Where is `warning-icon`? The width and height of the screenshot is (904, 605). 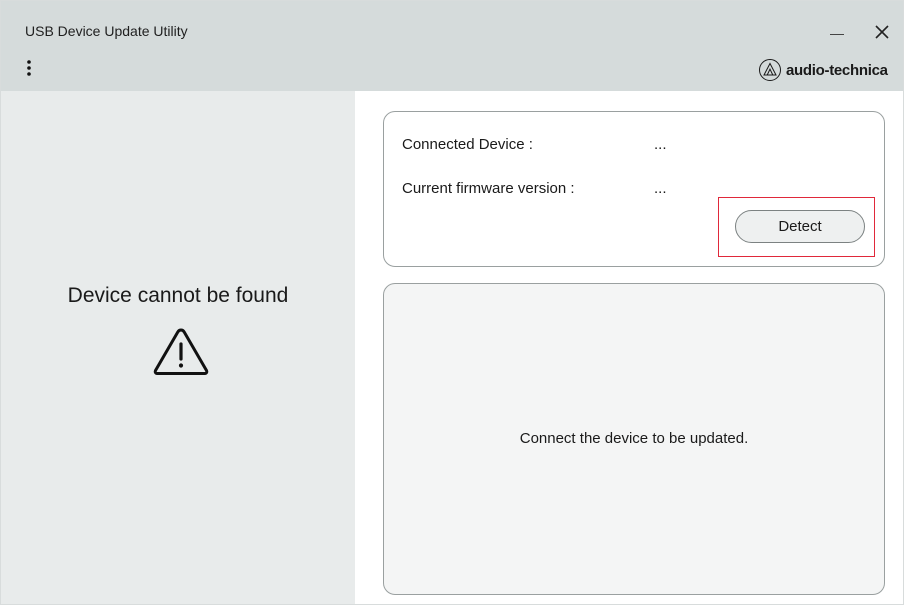
warning-icon is located at coordinates (181, 351).